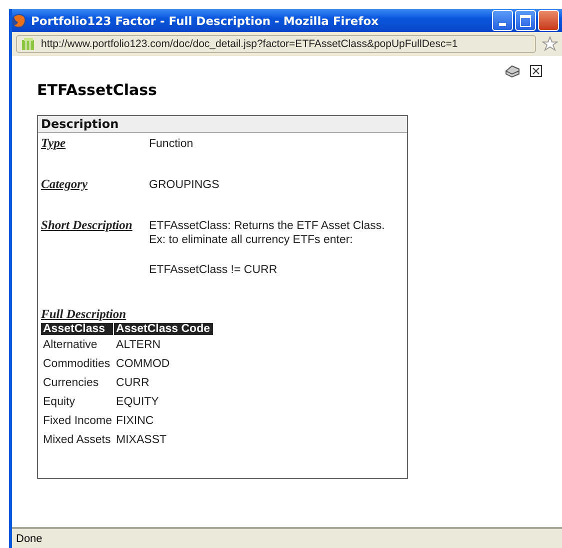 This screenshot has width=562, height=548. Describe the element at coordinates (59, 402) in the screenshot. I see `table-cell-text: Equity` at that location.